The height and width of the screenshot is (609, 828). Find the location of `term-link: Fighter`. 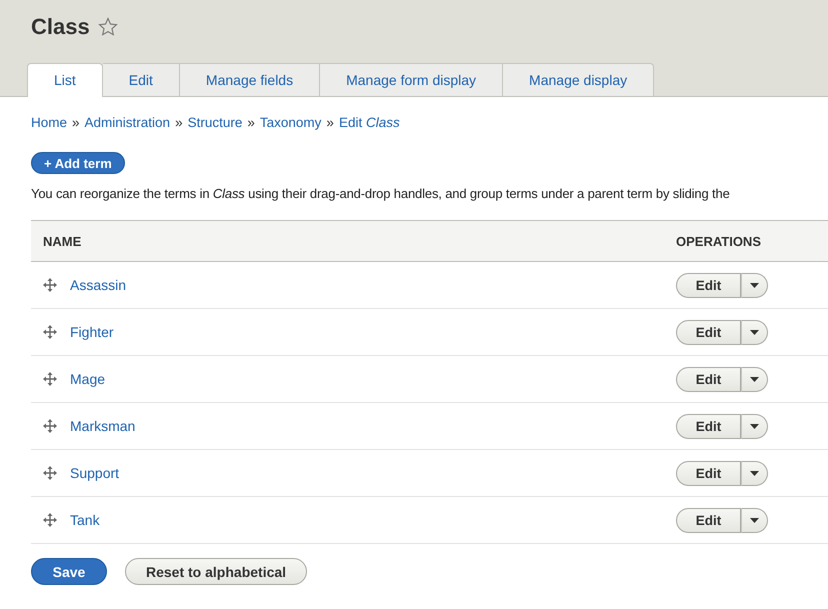

term-link: Fighter is located at coordinates (92, 332).